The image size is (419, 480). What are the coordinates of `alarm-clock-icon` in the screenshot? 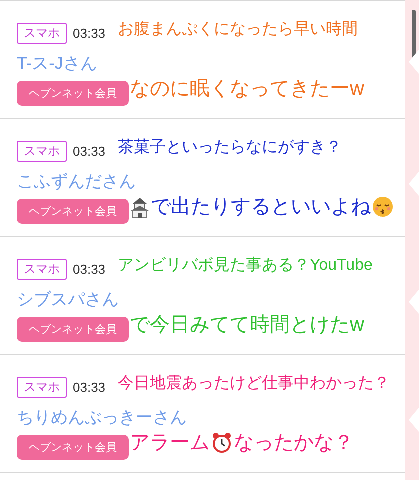 It's located at (222, 443).